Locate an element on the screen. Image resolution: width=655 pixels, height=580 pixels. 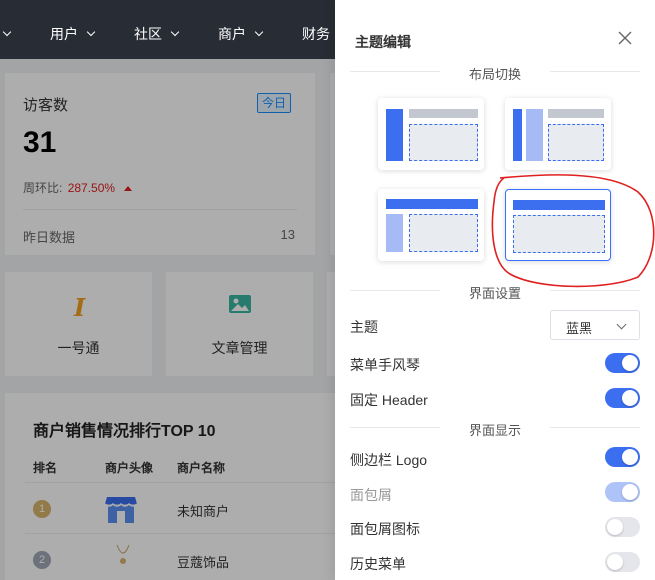
section-title: 界面设置 is located at coordinates (494, 293).